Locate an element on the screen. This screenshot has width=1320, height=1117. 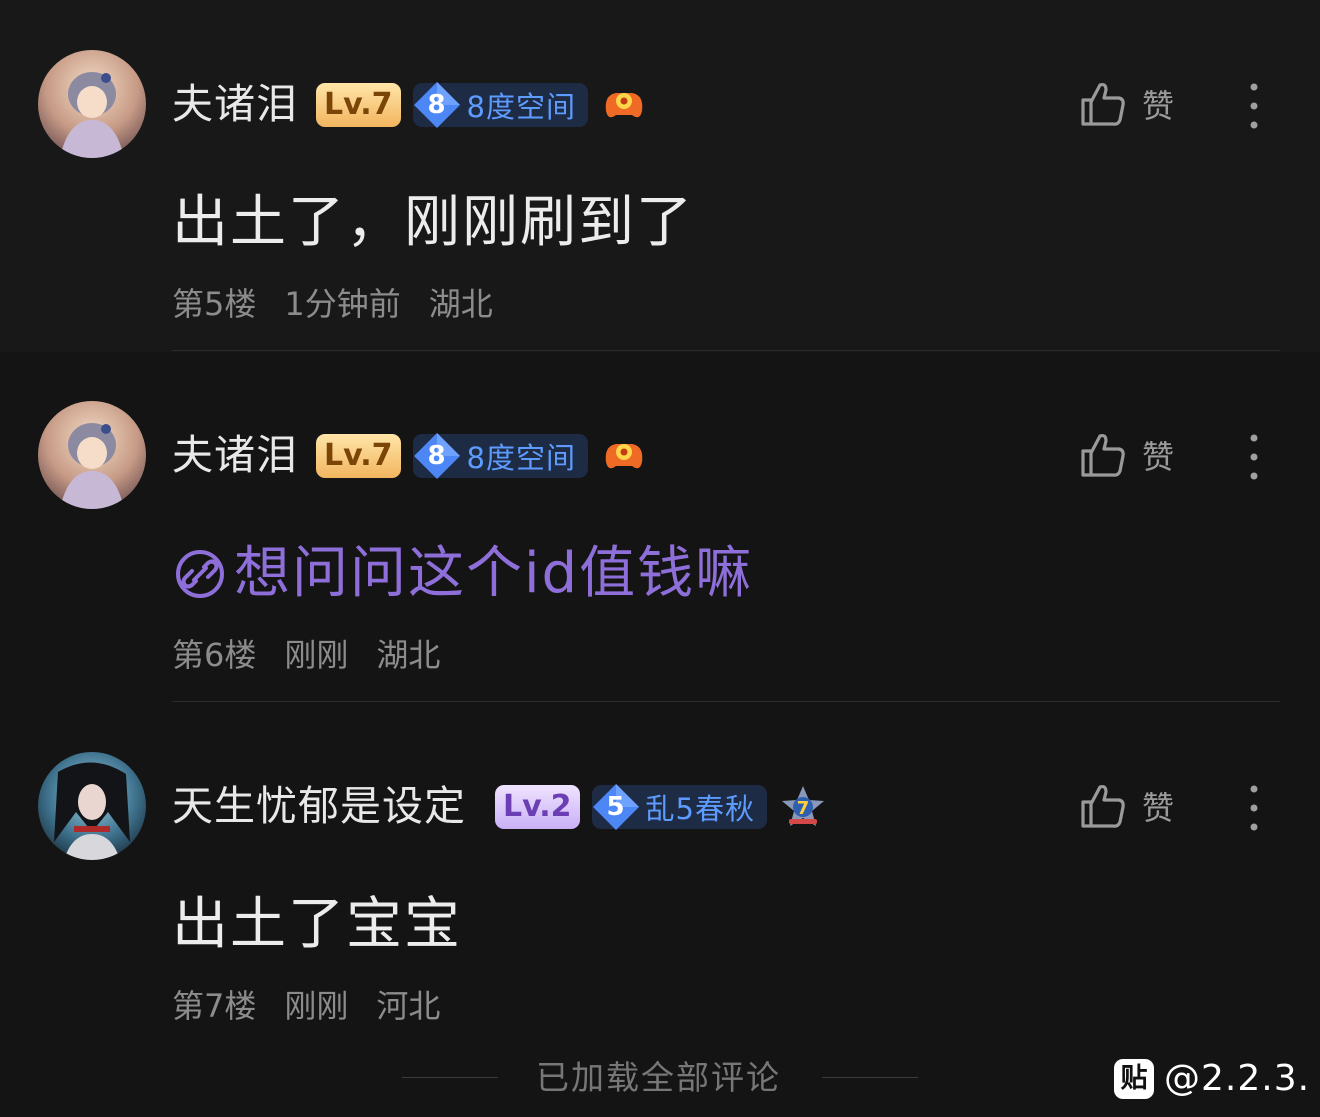
watermark: 贴 @2.2.3. is located at coordinates (1212, 1078).